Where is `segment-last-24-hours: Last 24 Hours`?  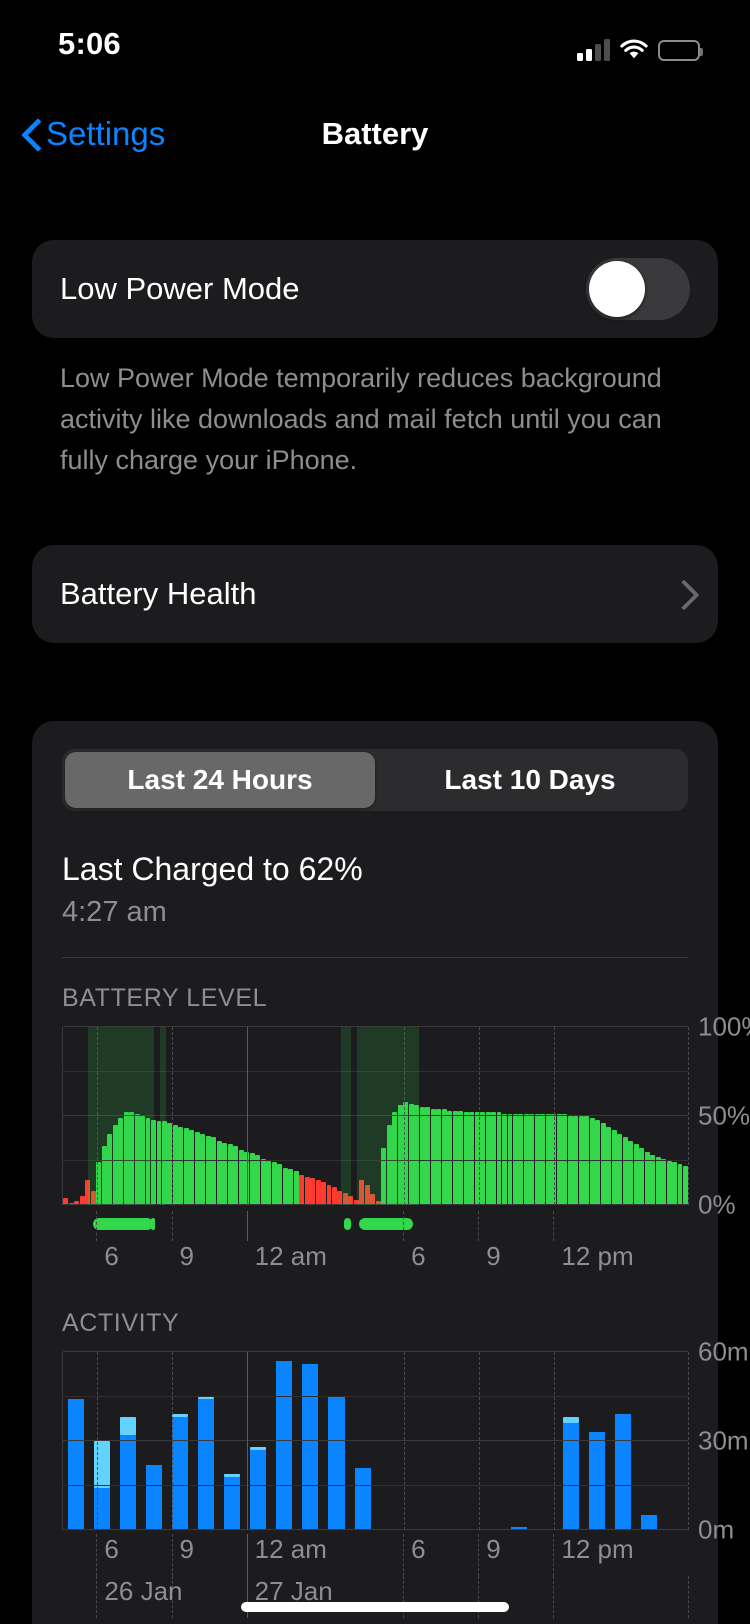
segment-last-24-hours: Last 24 Hours is located at coordinates (220, 780).